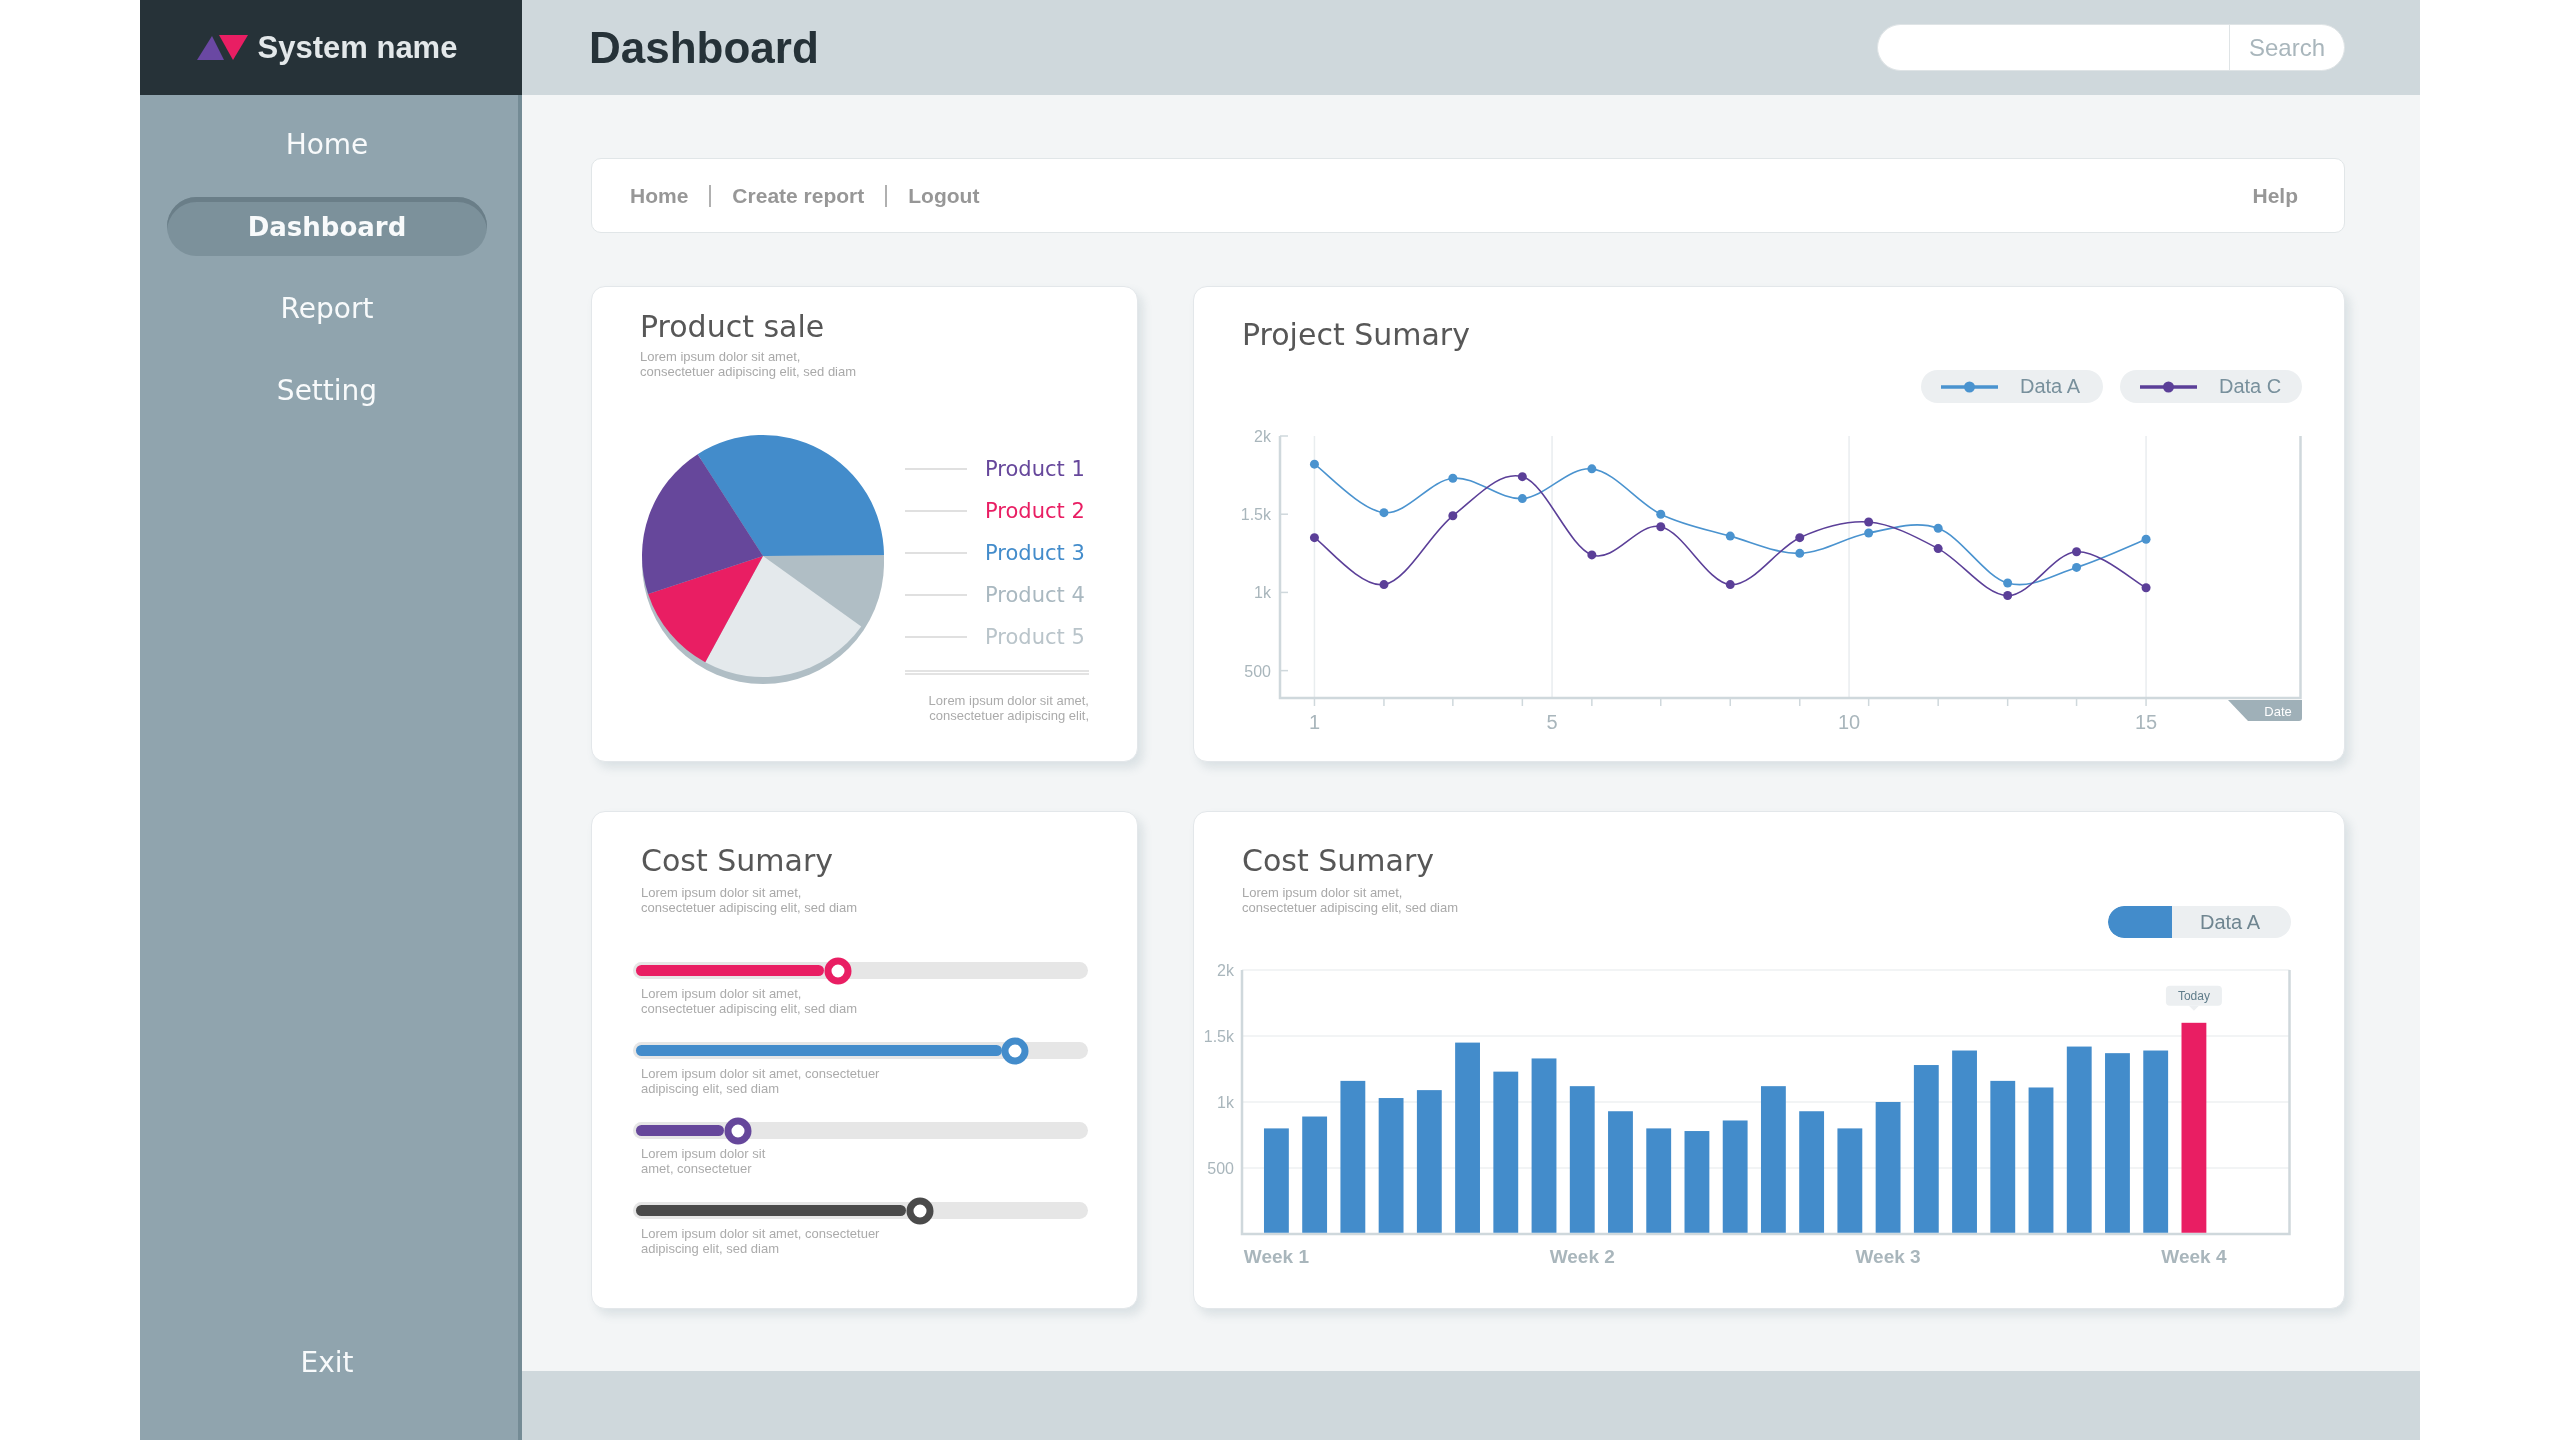 The height and width of the screenshot is (1440, 2560). What do you see at coordinates (2278, 711) in the screenshot?
I see `x-axis-title: Date` at bounding box center [2278, 711].